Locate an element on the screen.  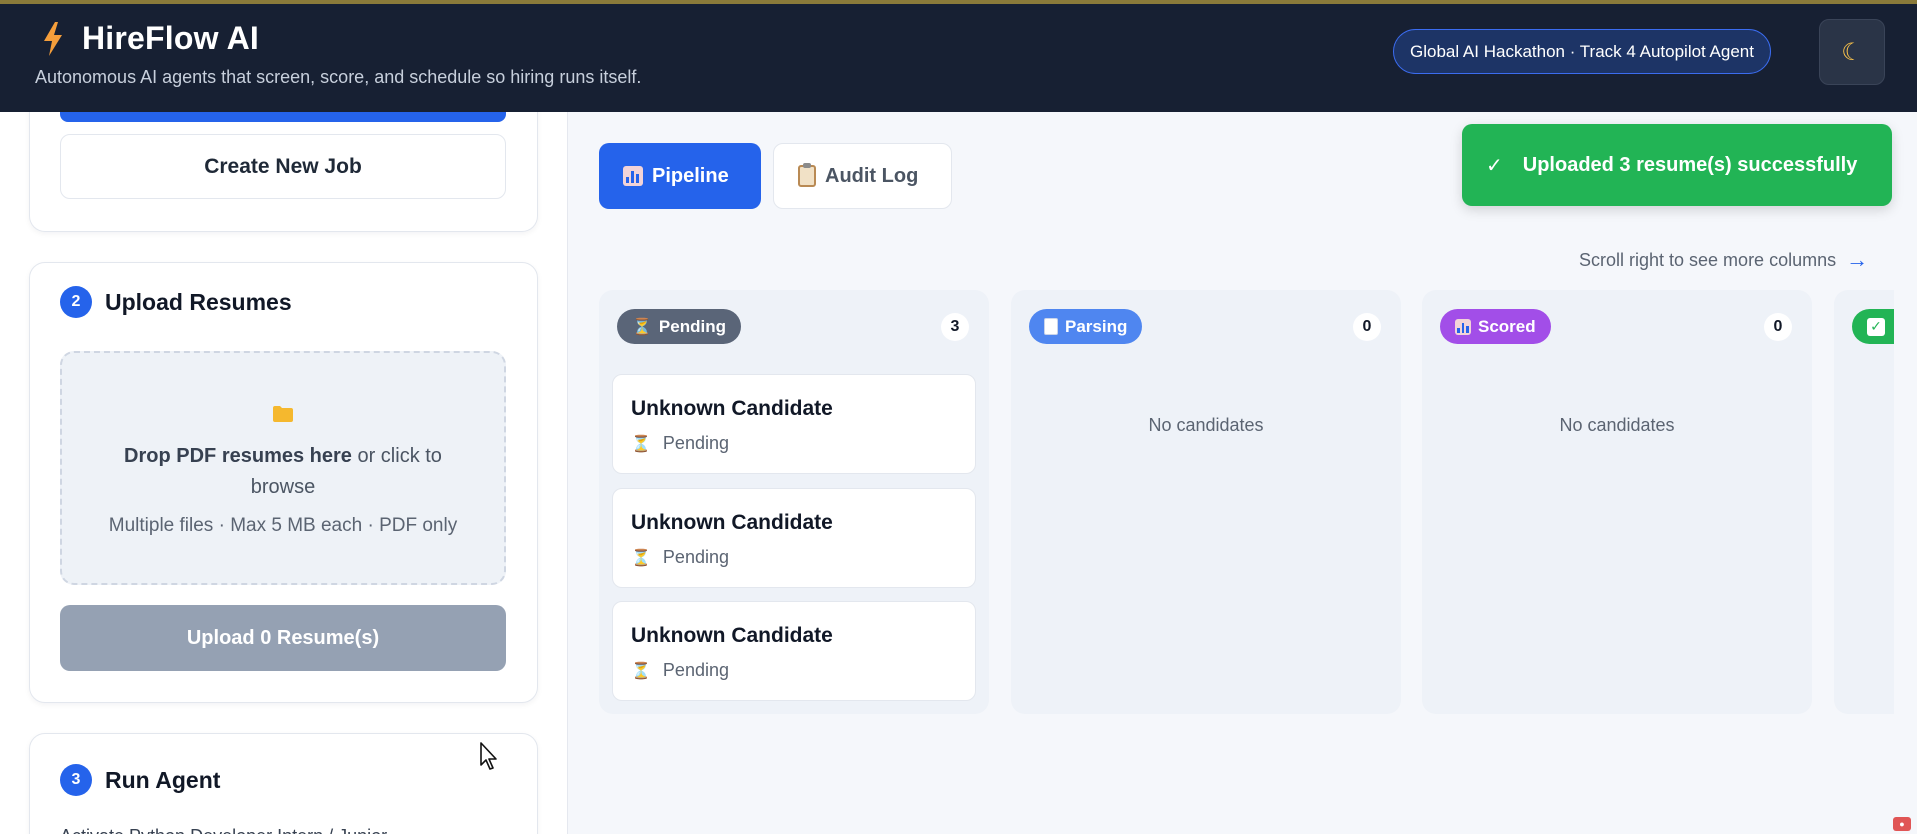
dropzone-instruction: Drop PDF resumes here or click to browse is located at coordinates (283, 472).